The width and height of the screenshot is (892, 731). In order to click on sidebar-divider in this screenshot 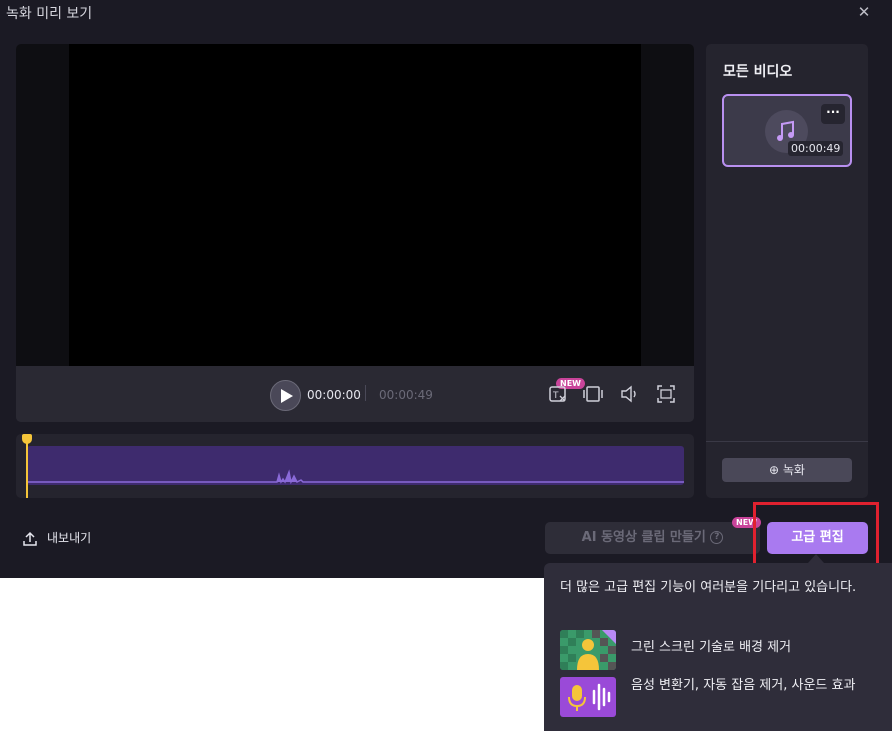, I will do `click(787, 441)`.